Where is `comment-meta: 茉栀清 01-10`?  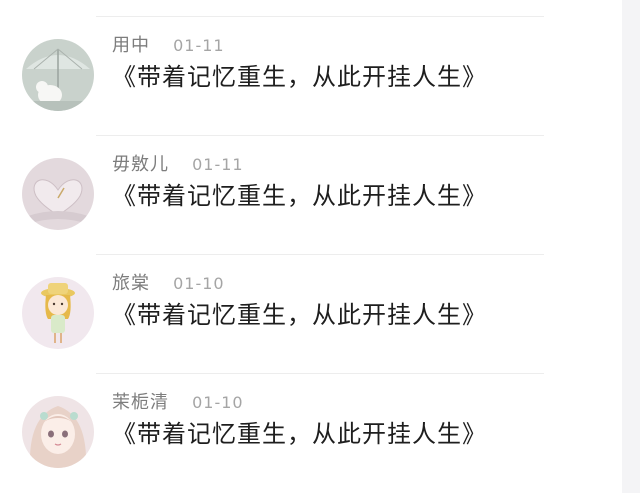
comment-meta: 茉栀清 01-10 is located at coordinates (178, 401).